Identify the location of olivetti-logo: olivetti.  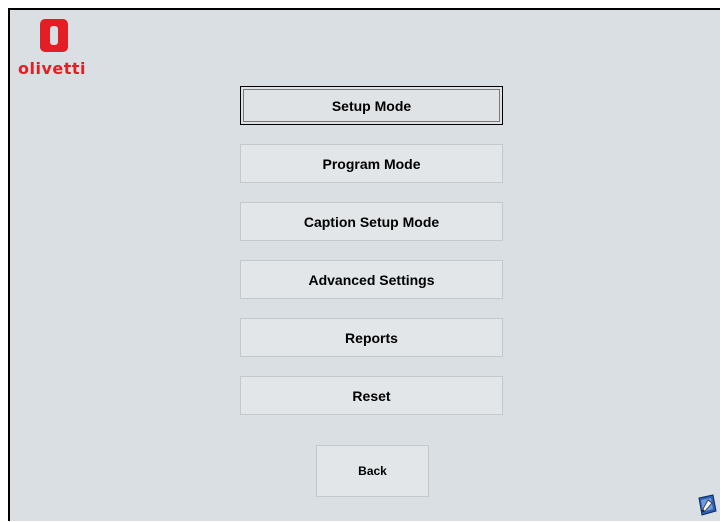
(57, 49).